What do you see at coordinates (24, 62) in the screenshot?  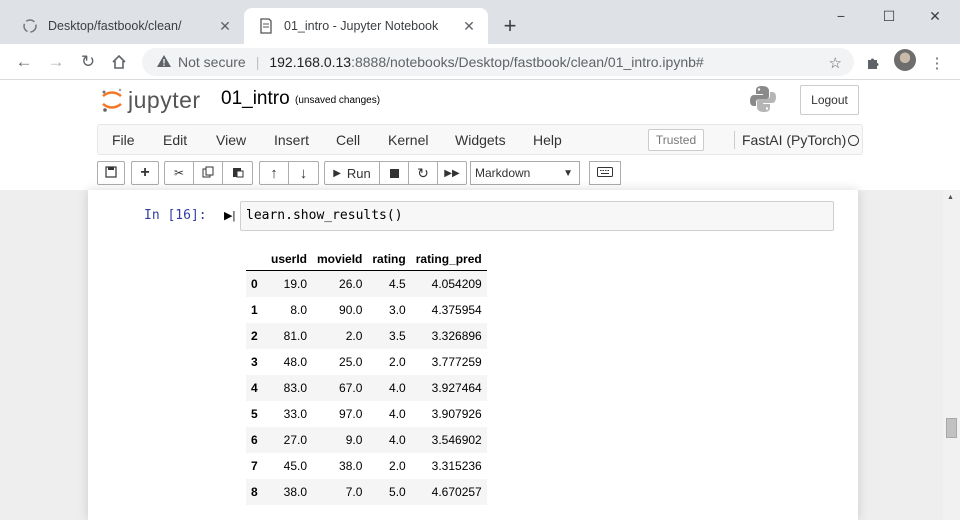 I see `back-arrow-icon: ←` at bounding box center [24, 62].